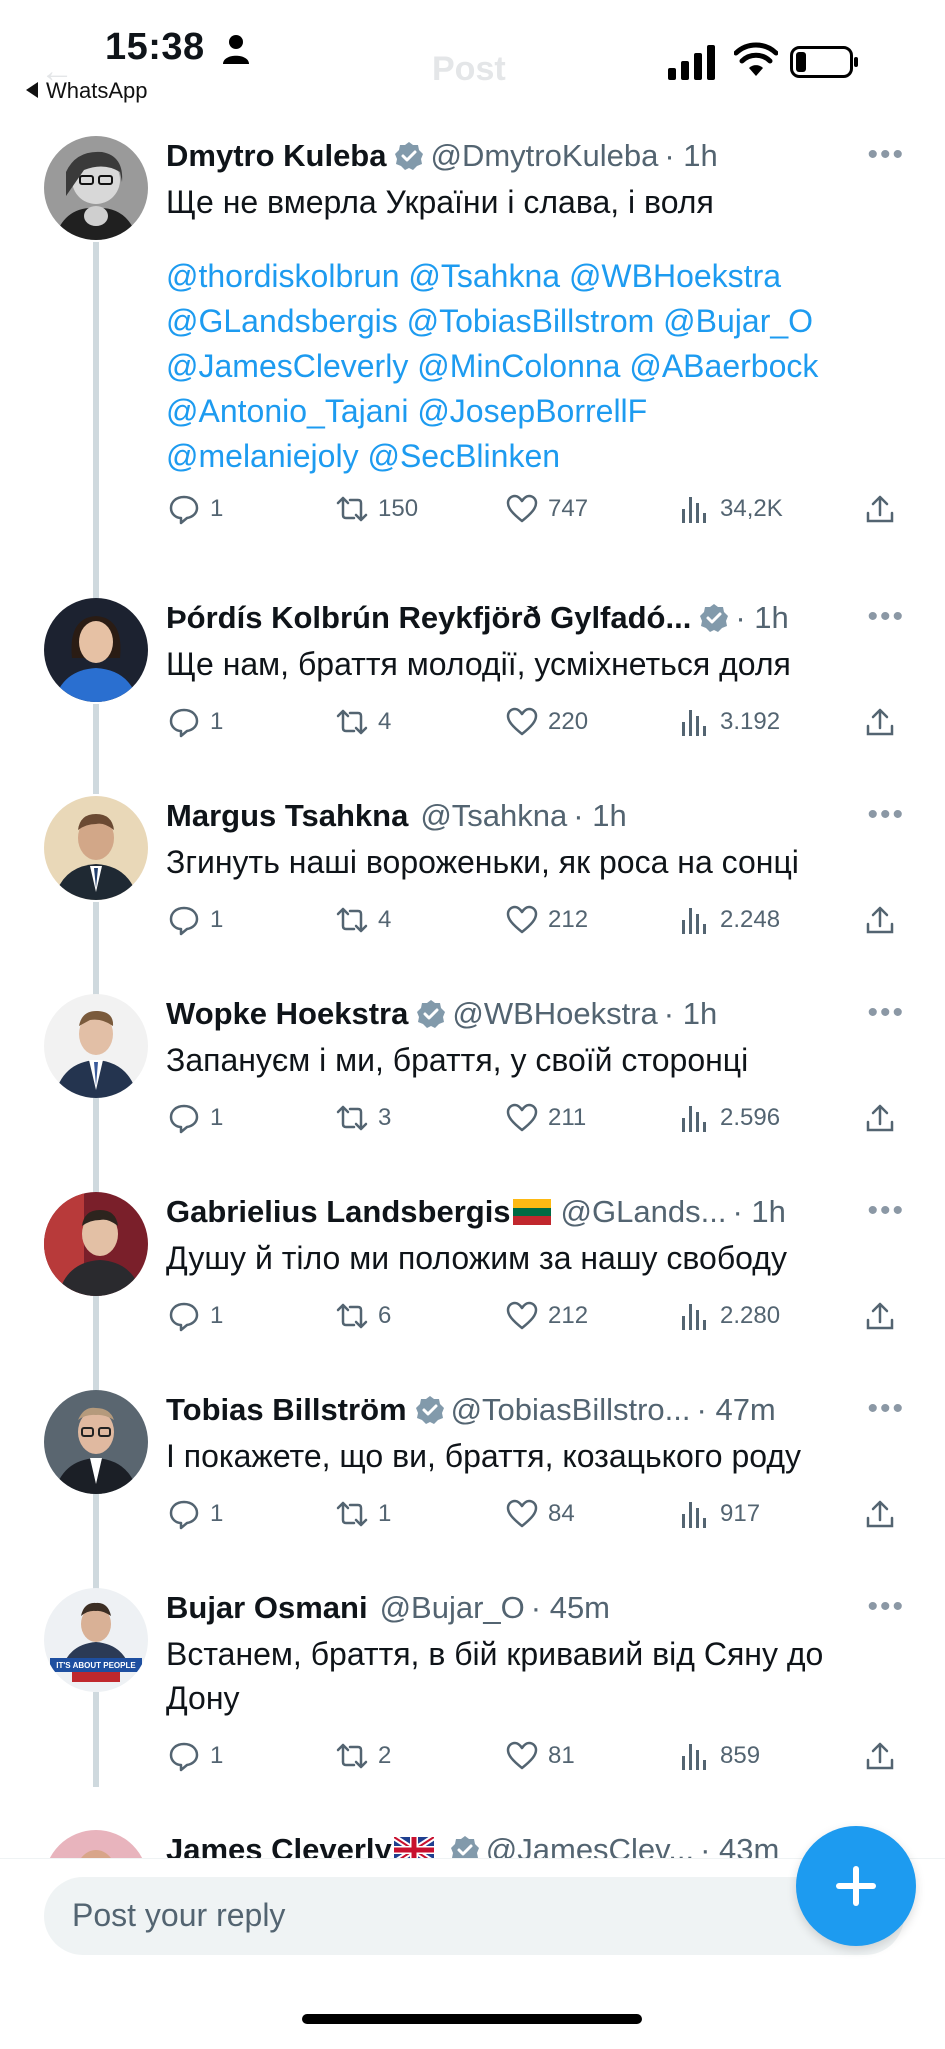 The height and width of the screenshot is (2049, 945). What do you see at coordinates (286, 1410) in the screenshot?
I see `author-name: Tobias Billström` at bounding box center [286, 1410].